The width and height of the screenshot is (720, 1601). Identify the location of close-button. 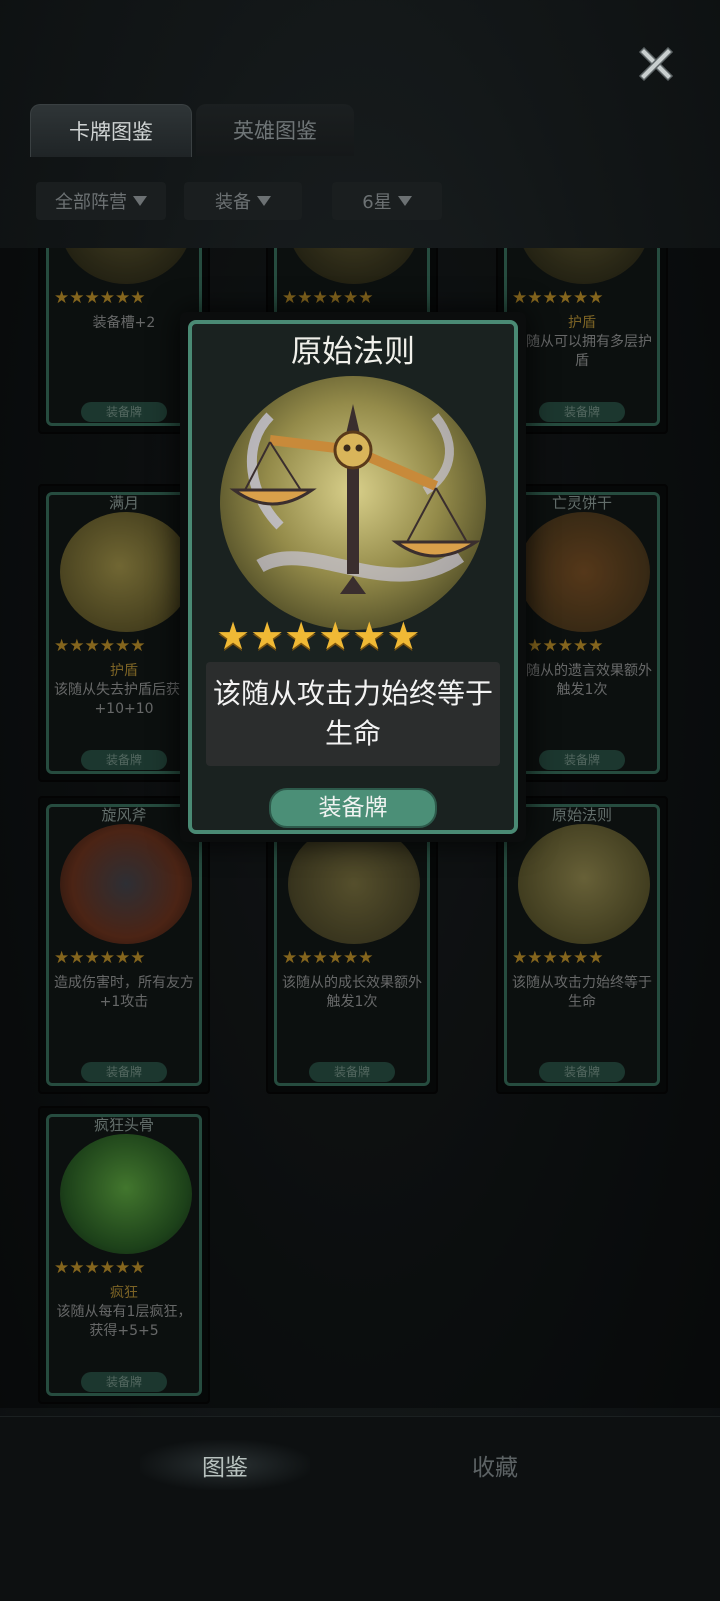
(656, 64).